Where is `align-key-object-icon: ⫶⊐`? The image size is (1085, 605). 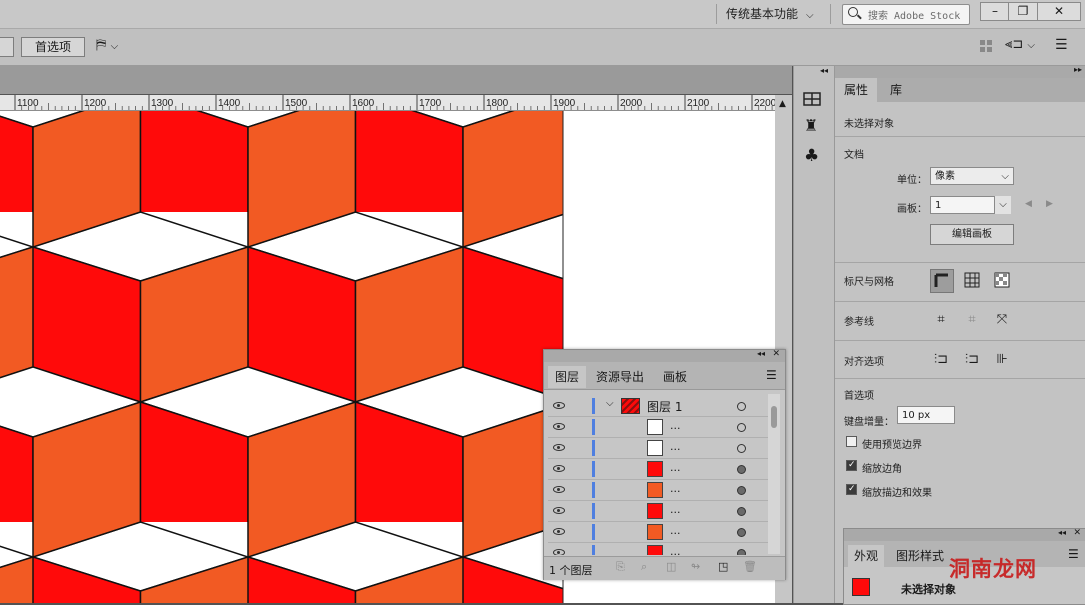
align-key-object-icon: ⫶⊐ is located at coordinates (972, 360).